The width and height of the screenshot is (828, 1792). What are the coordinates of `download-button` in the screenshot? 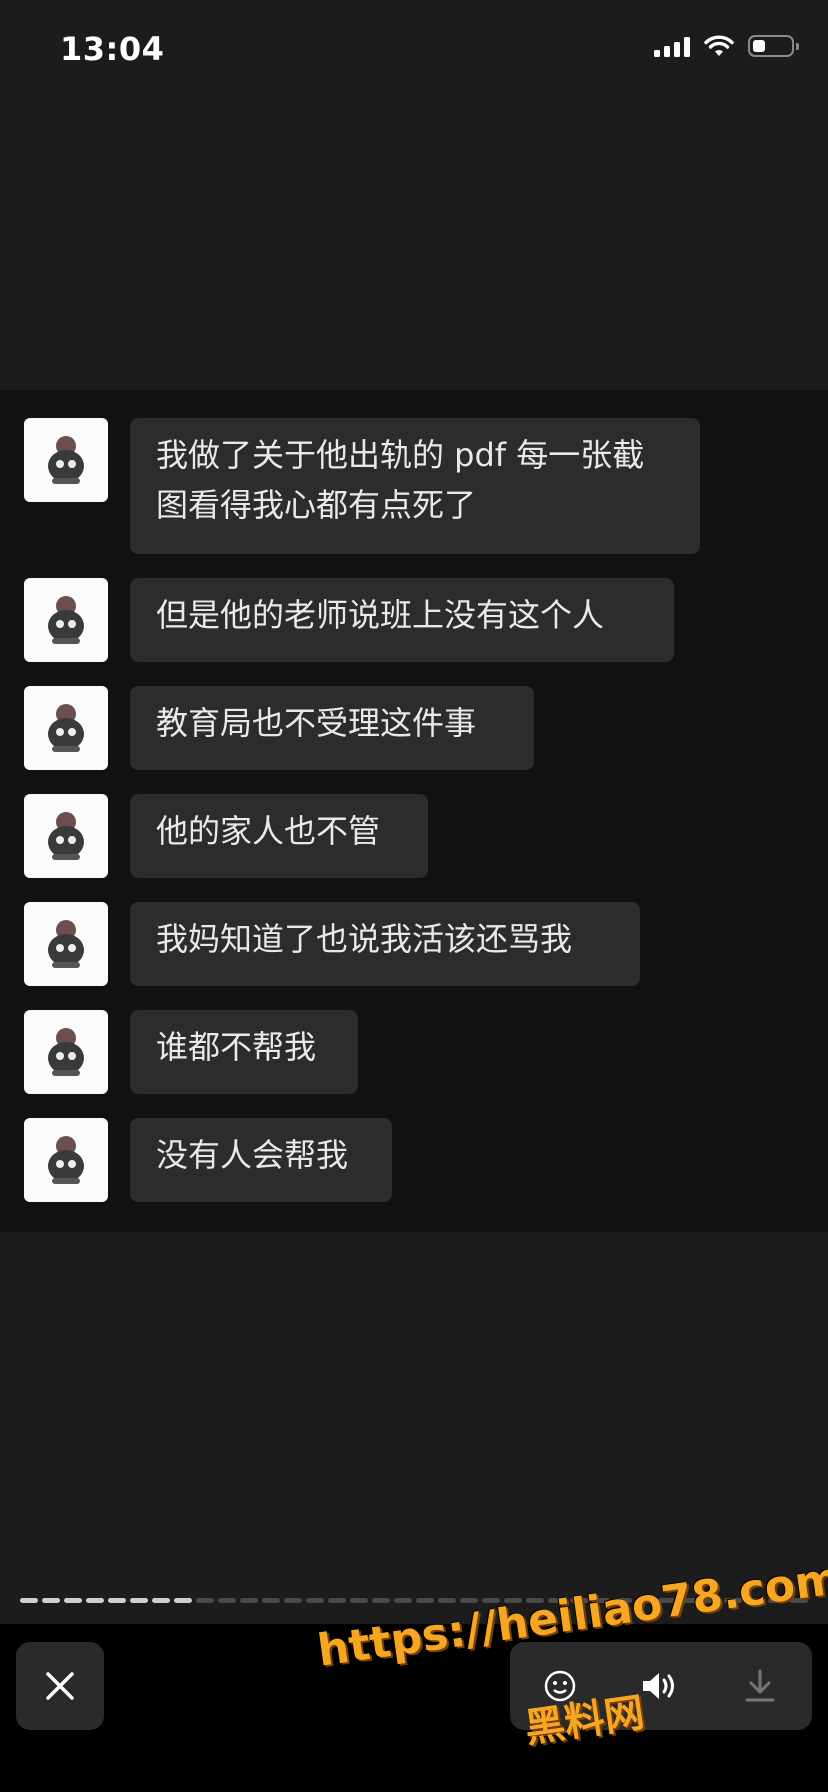 It's located at (760, 1686).